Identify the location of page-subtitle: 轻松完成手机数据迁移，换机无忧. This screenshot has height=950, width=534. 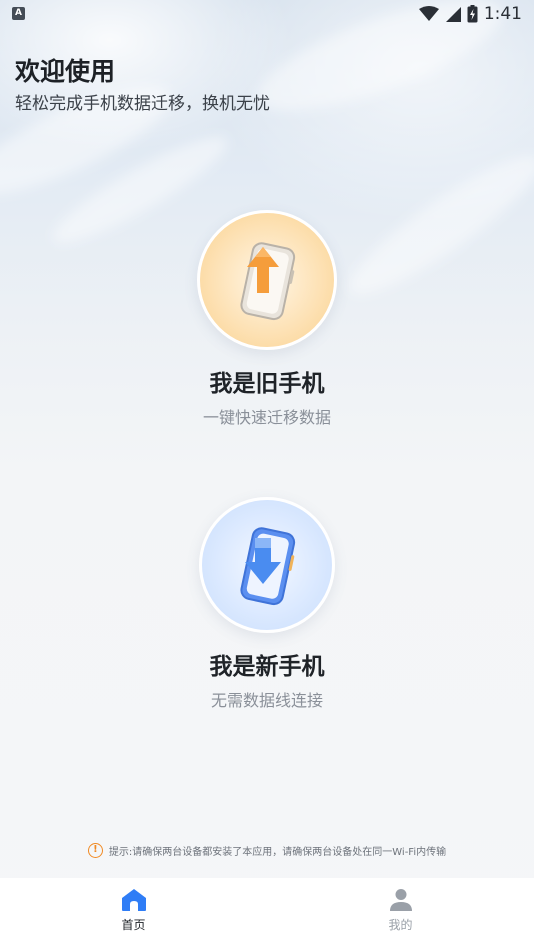
(142, 104).